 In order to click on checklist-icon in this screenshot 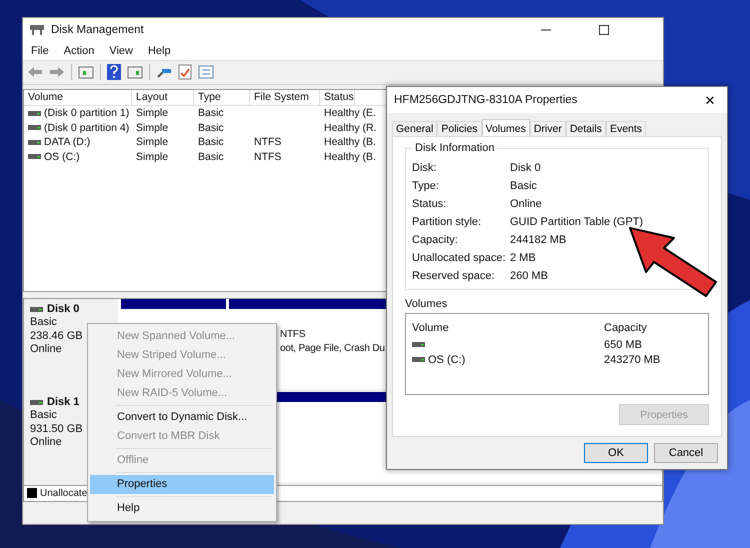, I will do `click(185, 72)`.